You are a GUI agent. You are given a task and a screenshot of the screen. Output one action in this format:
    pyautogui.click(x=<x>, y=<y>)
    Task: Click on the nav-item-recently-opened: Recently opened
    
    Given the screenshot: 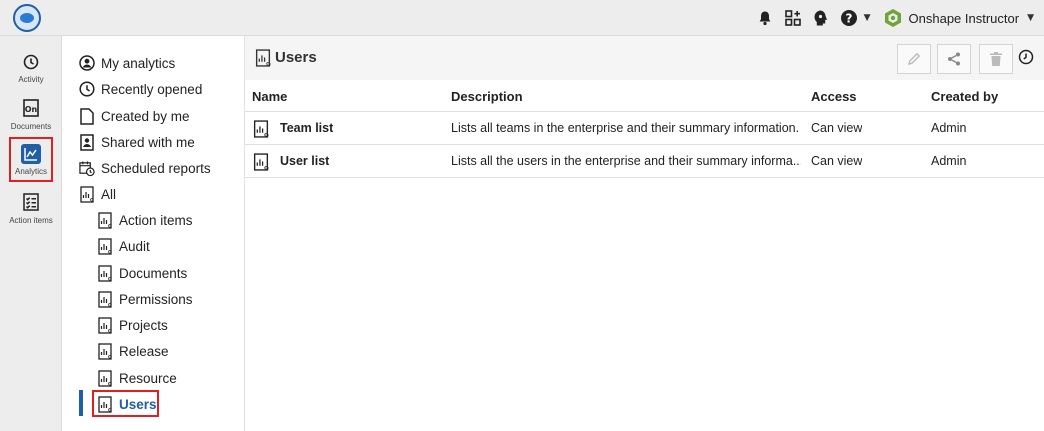 What is the action you would take?
    pyautogui.click(x=140, y=89)
    